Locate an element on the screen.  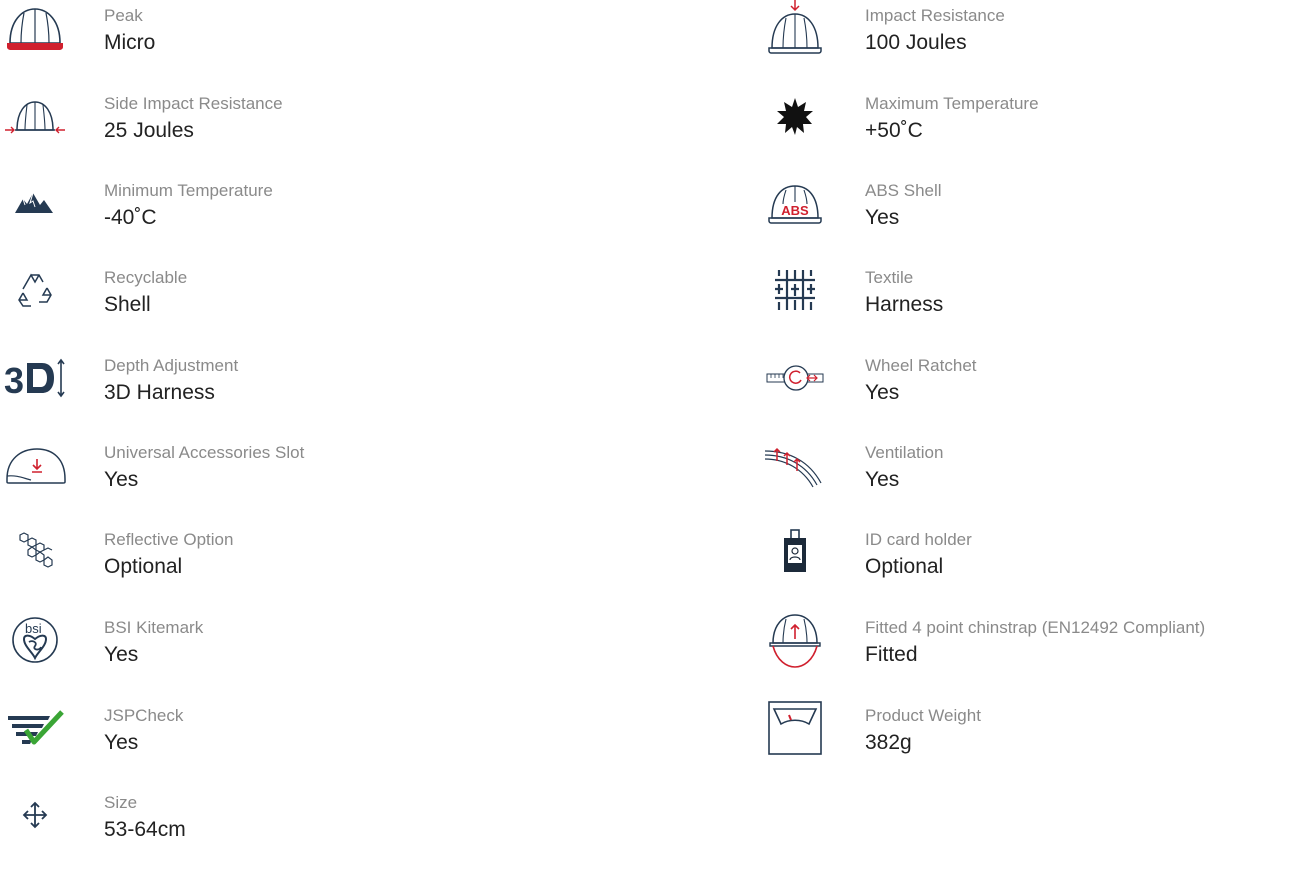
chinstrap-icon is located at coordinates (795, 640).